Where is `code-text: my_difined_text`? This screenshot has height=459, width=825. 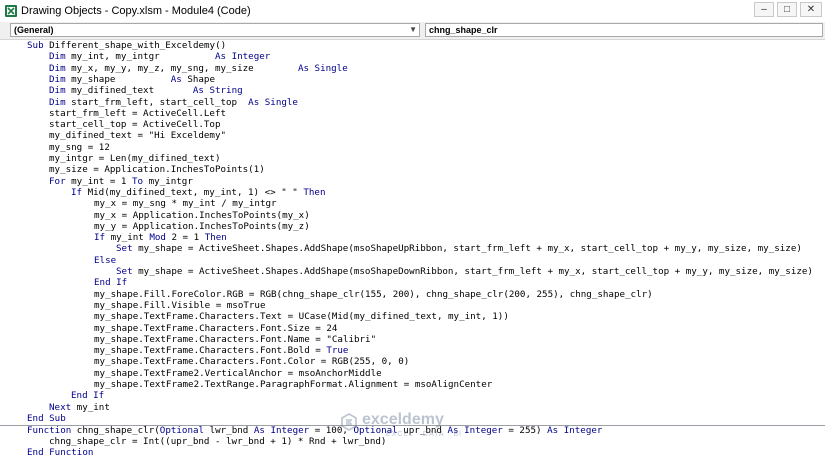 code-text: my_difined_text is located at coordinates (129, 91).